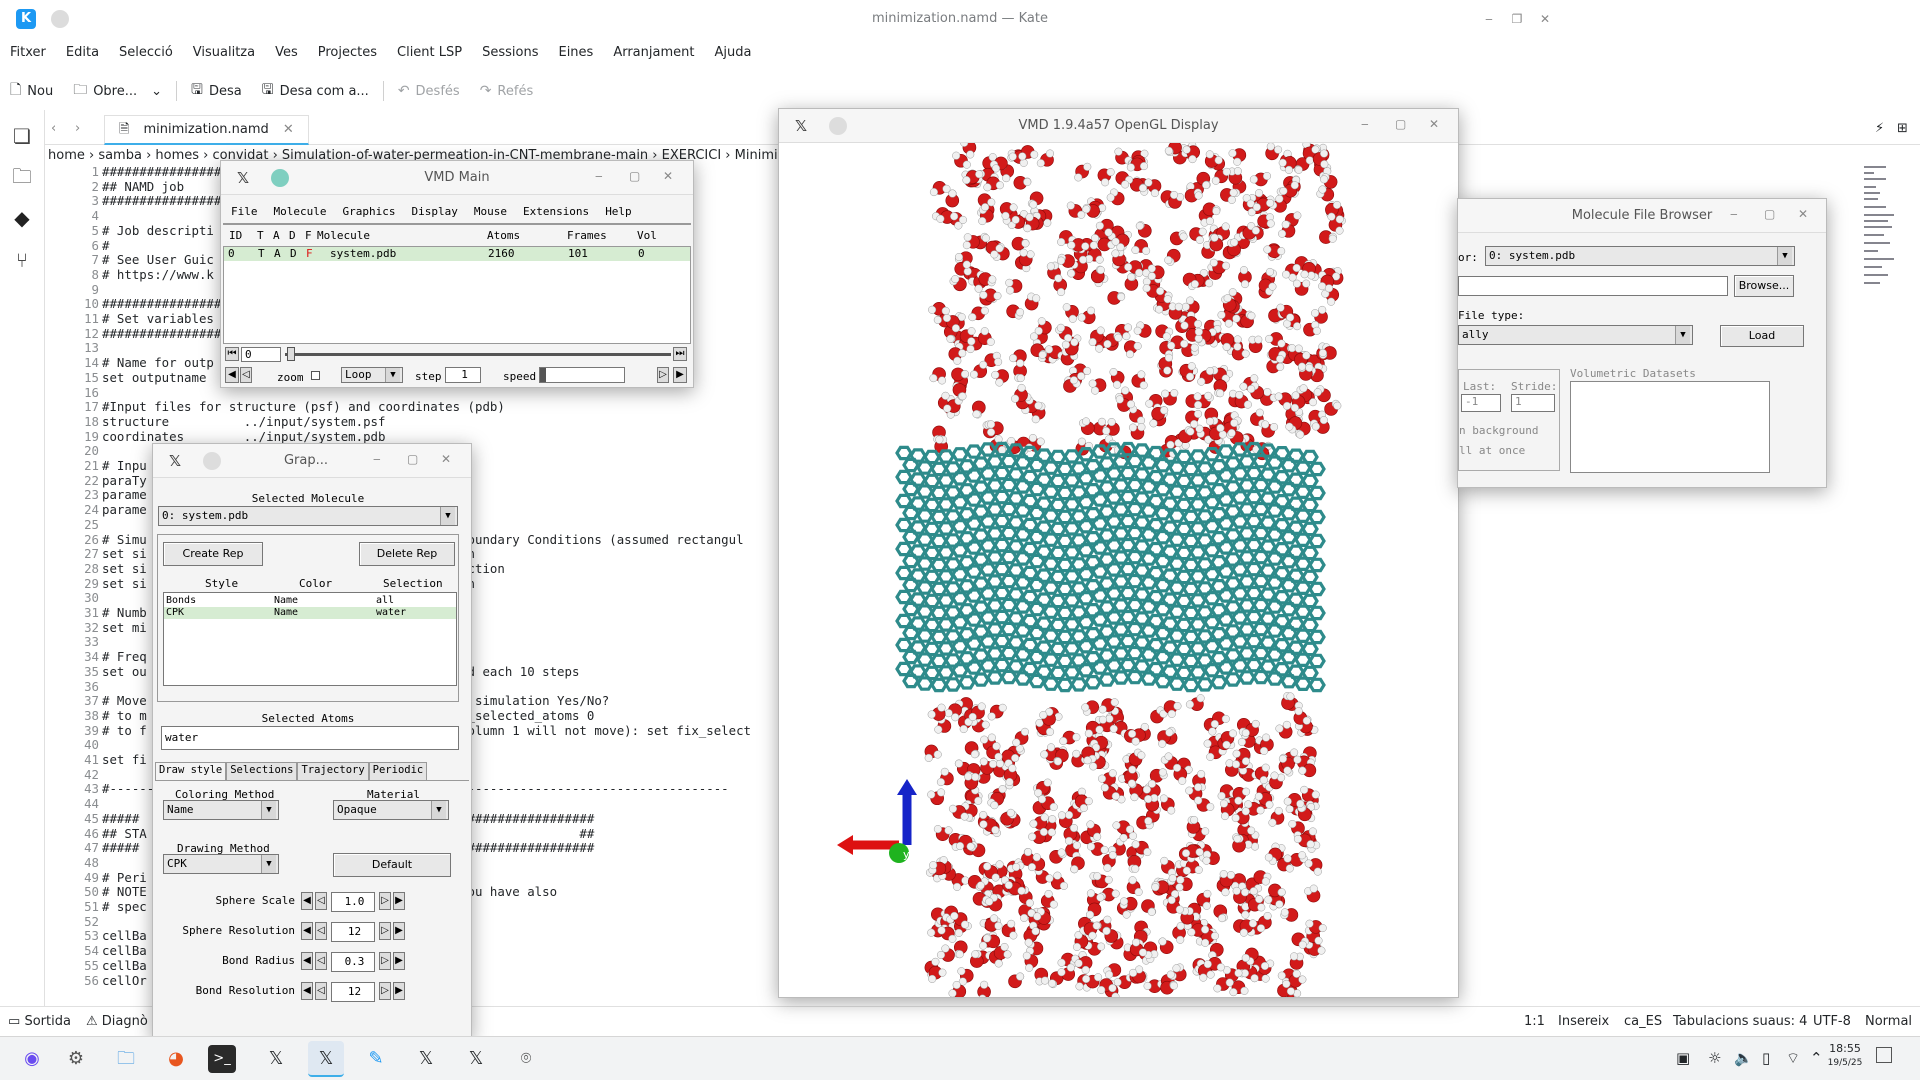  Describe the element at coordinates (310, 613) in the screenshot. I see `rep-row-selected: CPK Name water` at that location.